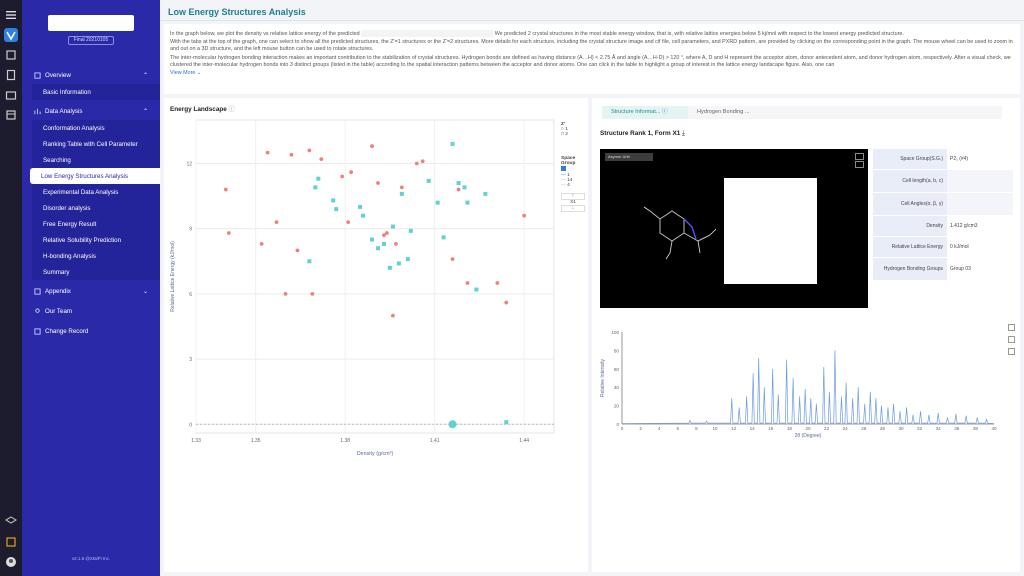 Image resolution: width=1024 pixels, height=576 pixels. What do you see at coordinates (683, 133) in the screenshot?
I see `download-icon: ⤓` at bounding box center [683, 133].